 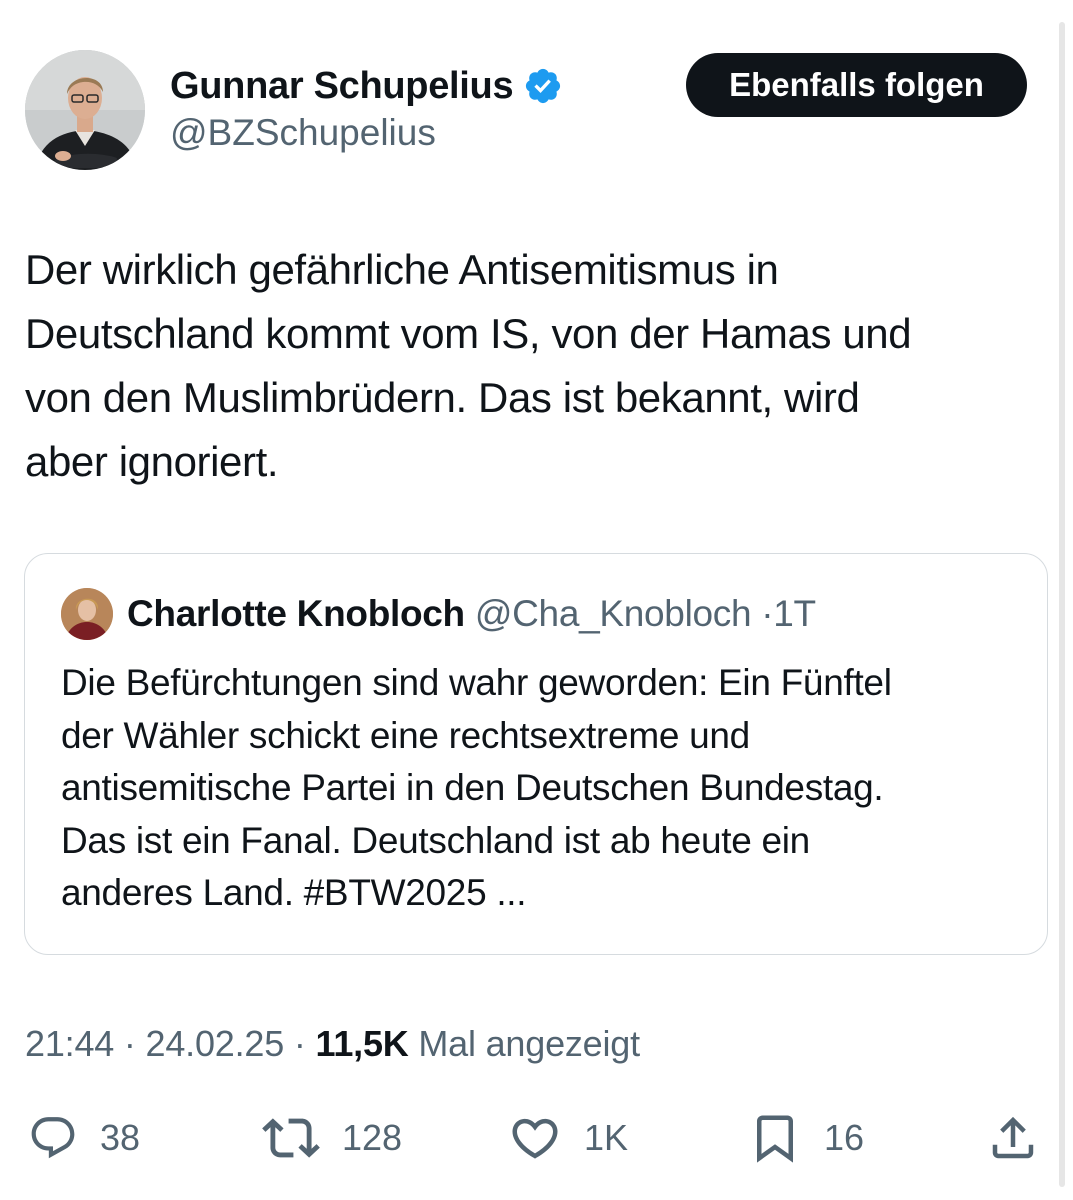 What do you see at coordinates (342, 86) in the screenshot?
I see `author-name: Gunnar Schupelius` at bounding box center [342, 86].